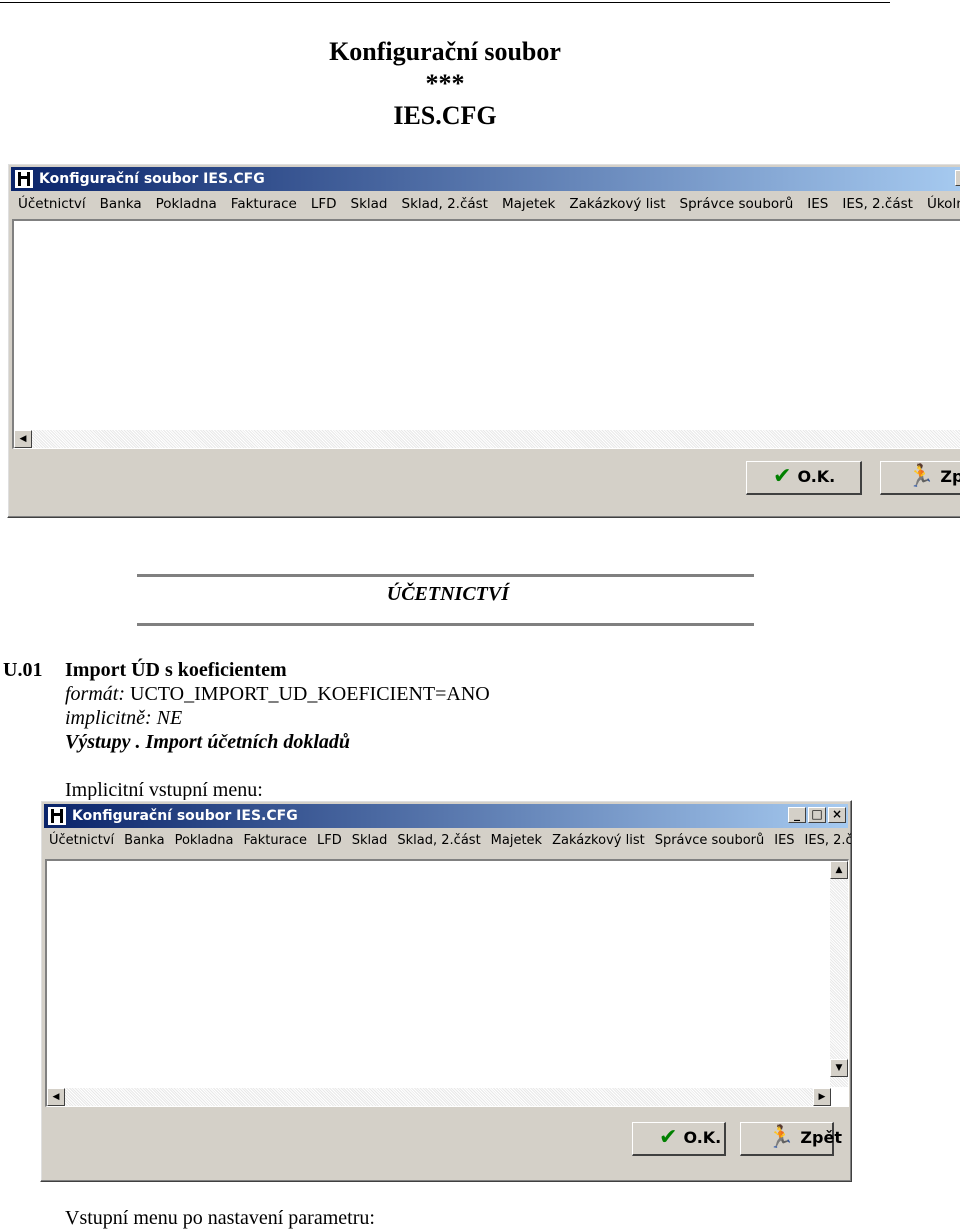  I want to click on format-line: formát: UCTO_IMPORT_UD_KOEFICIENT=ANO, so click(277, 694).